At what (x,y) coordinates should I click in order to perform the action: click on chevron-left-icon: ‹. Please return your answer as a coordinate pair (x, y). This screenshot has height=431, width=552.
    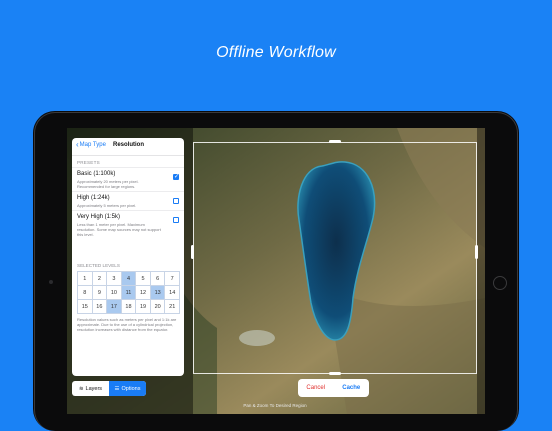
    Looking at the image, I should click on (77, 144).